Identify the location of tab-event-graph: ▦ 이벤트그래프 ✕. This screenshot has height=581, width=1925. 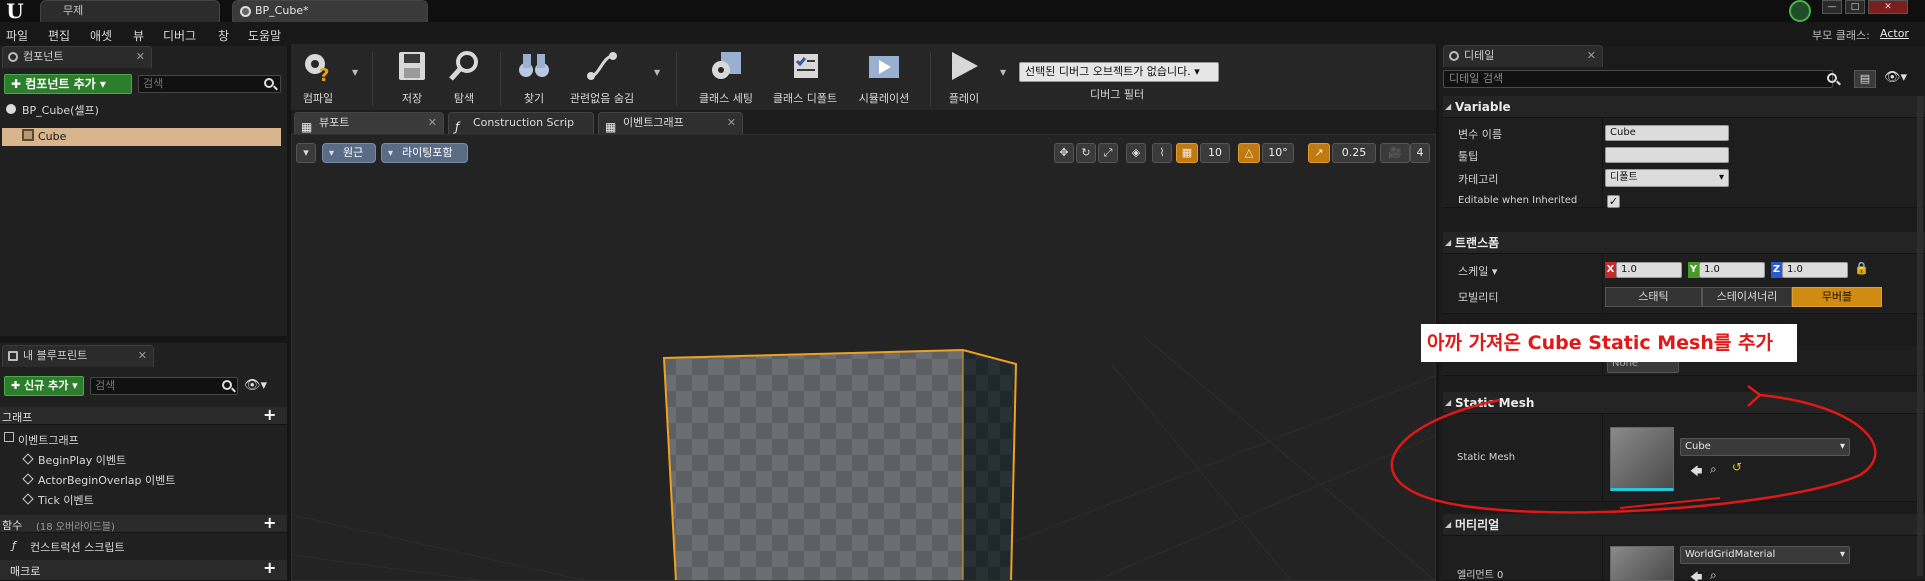
(670, 123).